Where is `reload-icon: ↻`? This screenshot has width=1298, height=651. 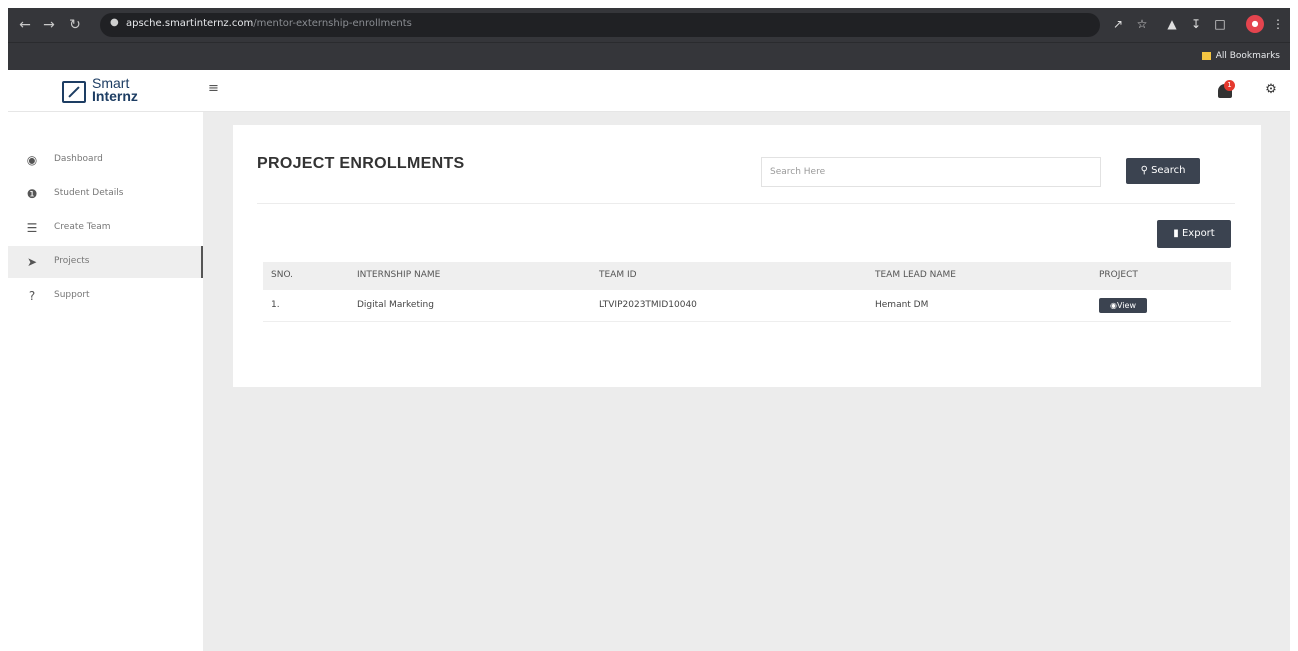 reload-icon: ↻ is located at coordinates (75, 25).